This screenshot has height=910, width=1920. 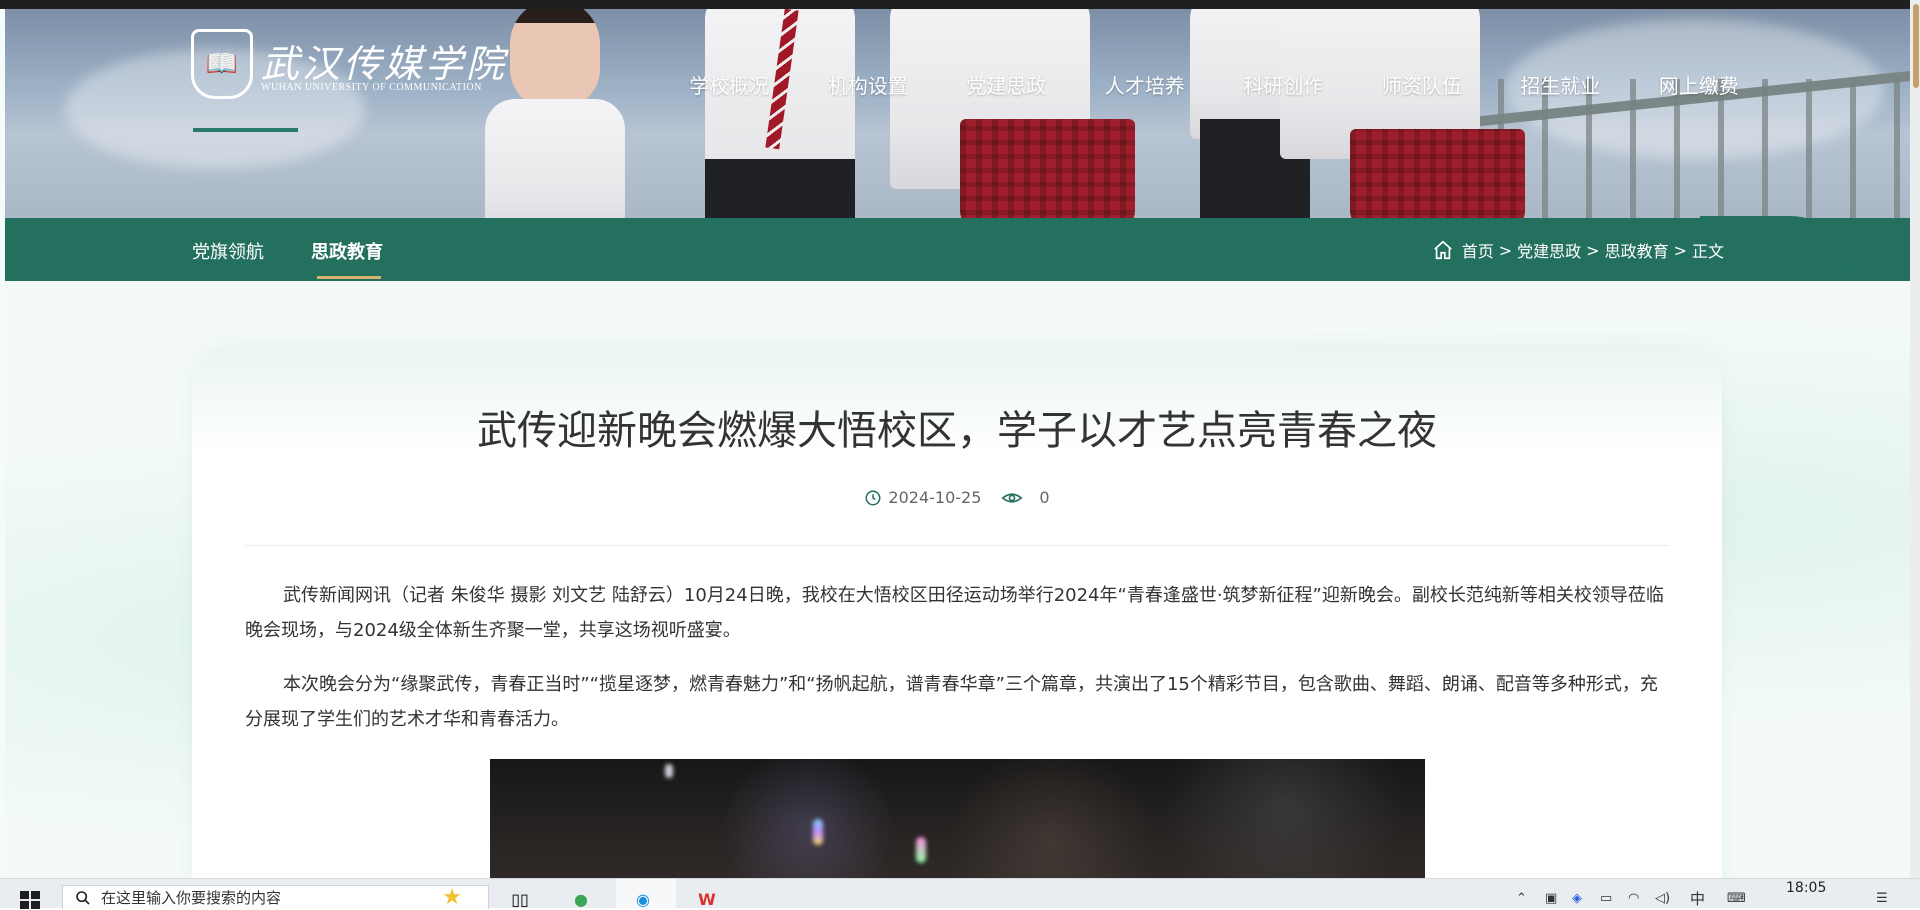 I want to click on battery-icon: ▭, so click(x=1606, y=898).